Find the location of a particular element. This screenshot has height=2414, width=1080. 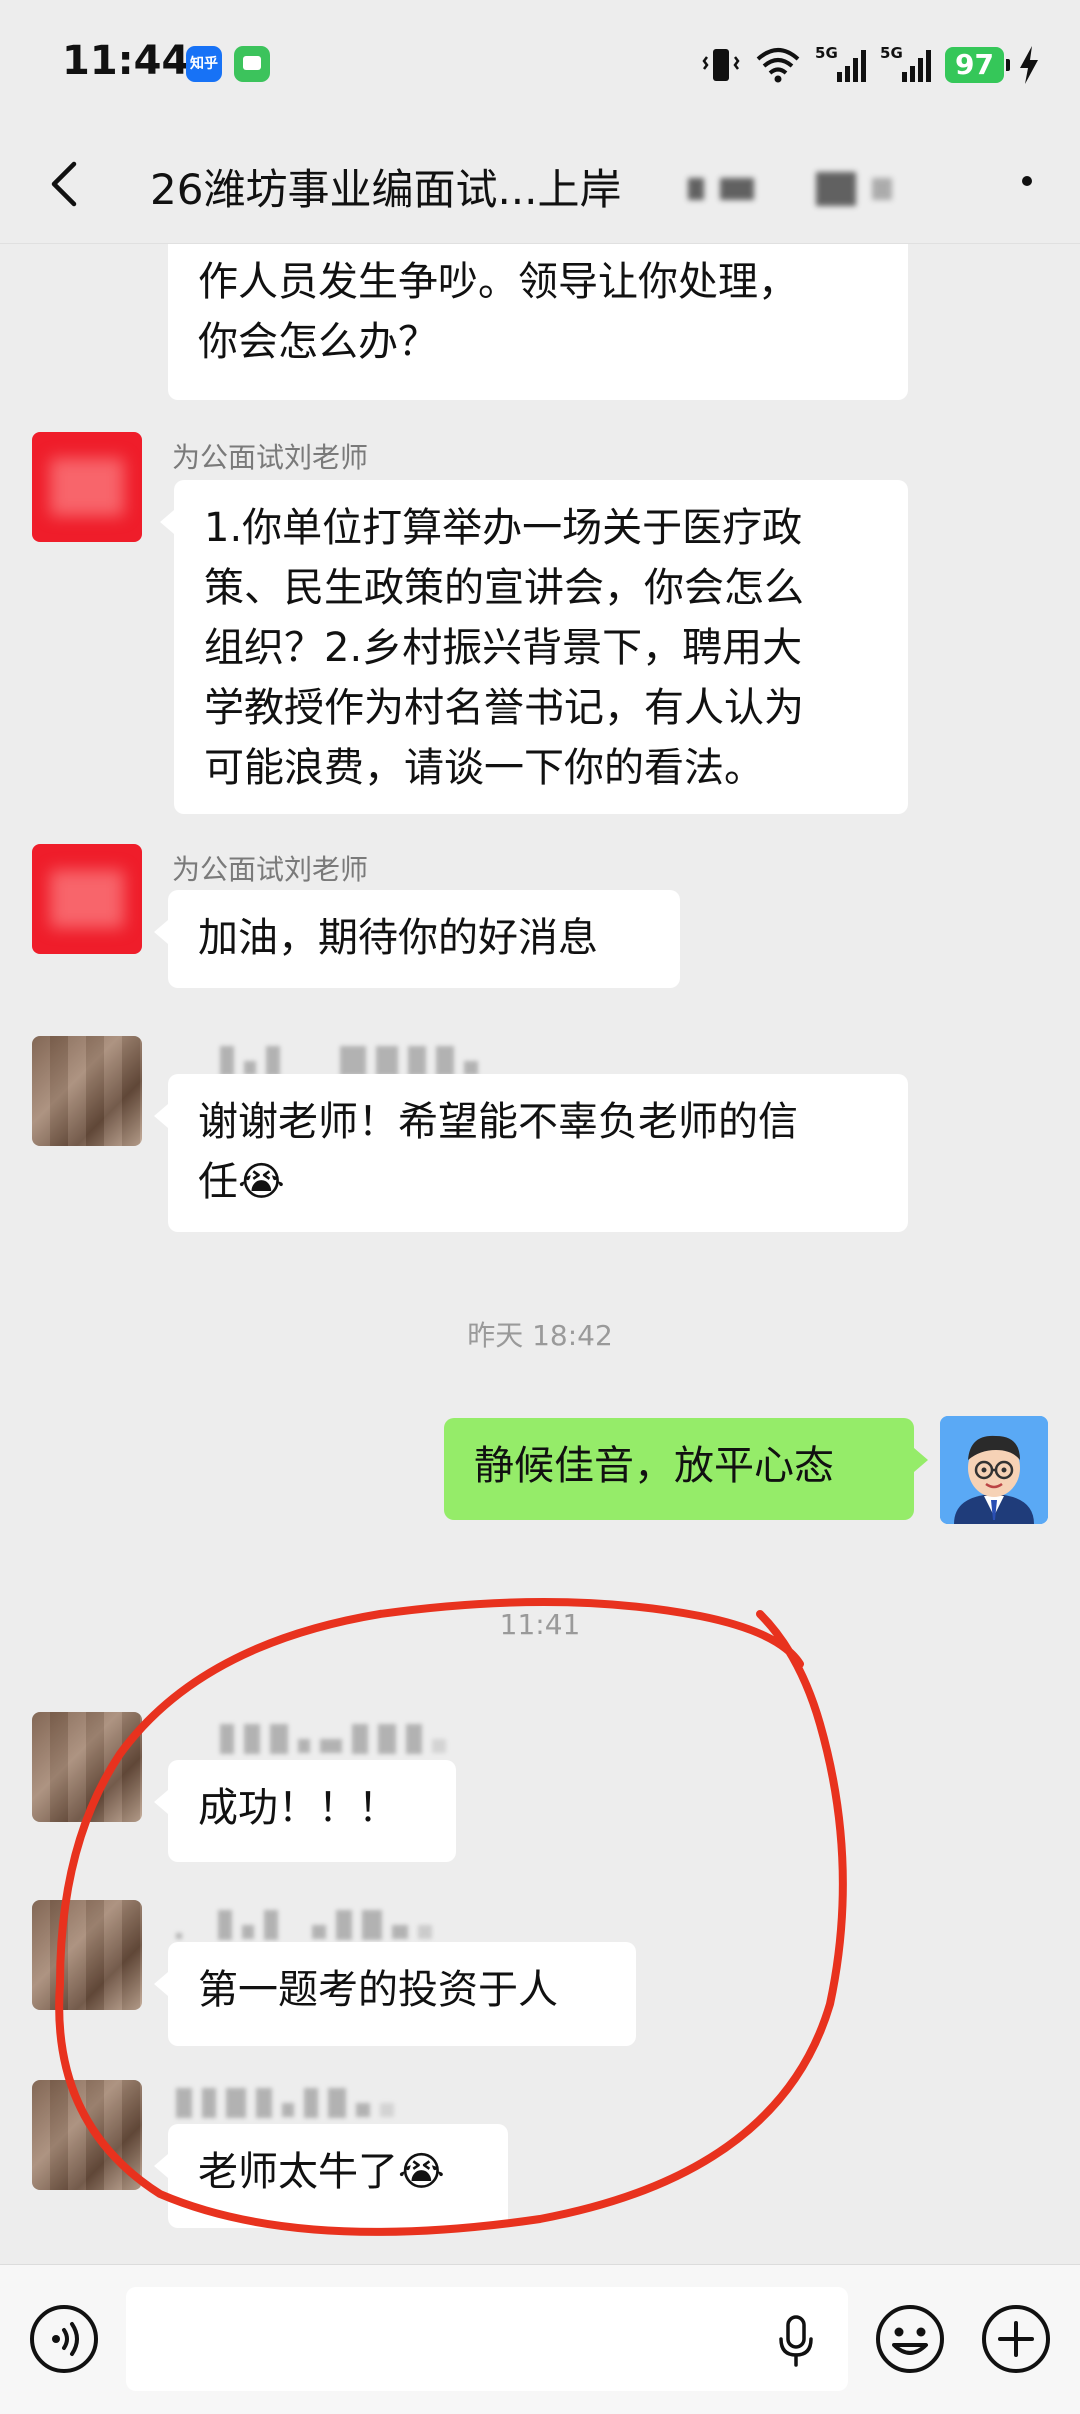

message-text: 成功！！！ is located at coordinates (298, 1808).